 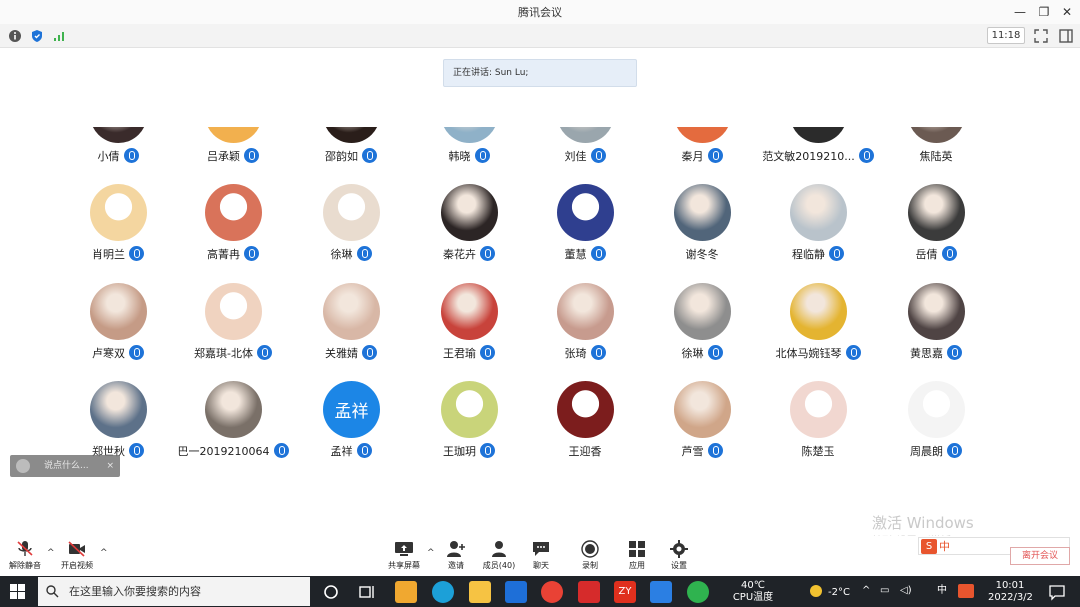 What do you see at coordinates (625, 592) in the screenshot?
I see `zy-app-icon: ZY` at bounding box center [625, 592].